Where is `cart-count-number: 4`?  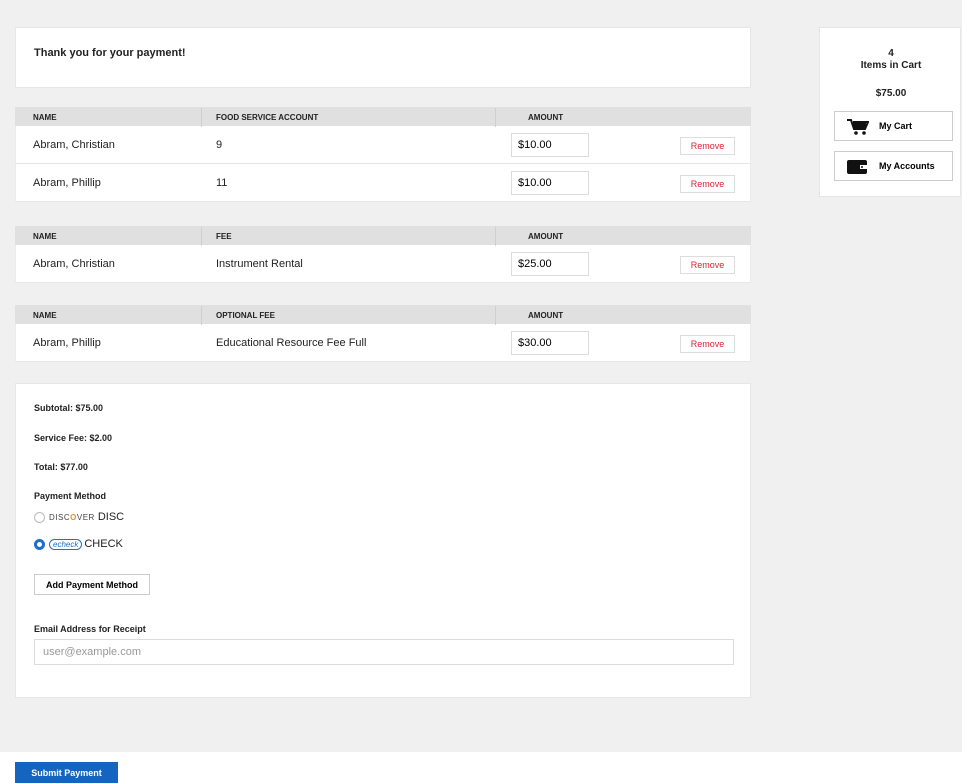 cart-count-number: 4 is located at coordinates (891, 53).